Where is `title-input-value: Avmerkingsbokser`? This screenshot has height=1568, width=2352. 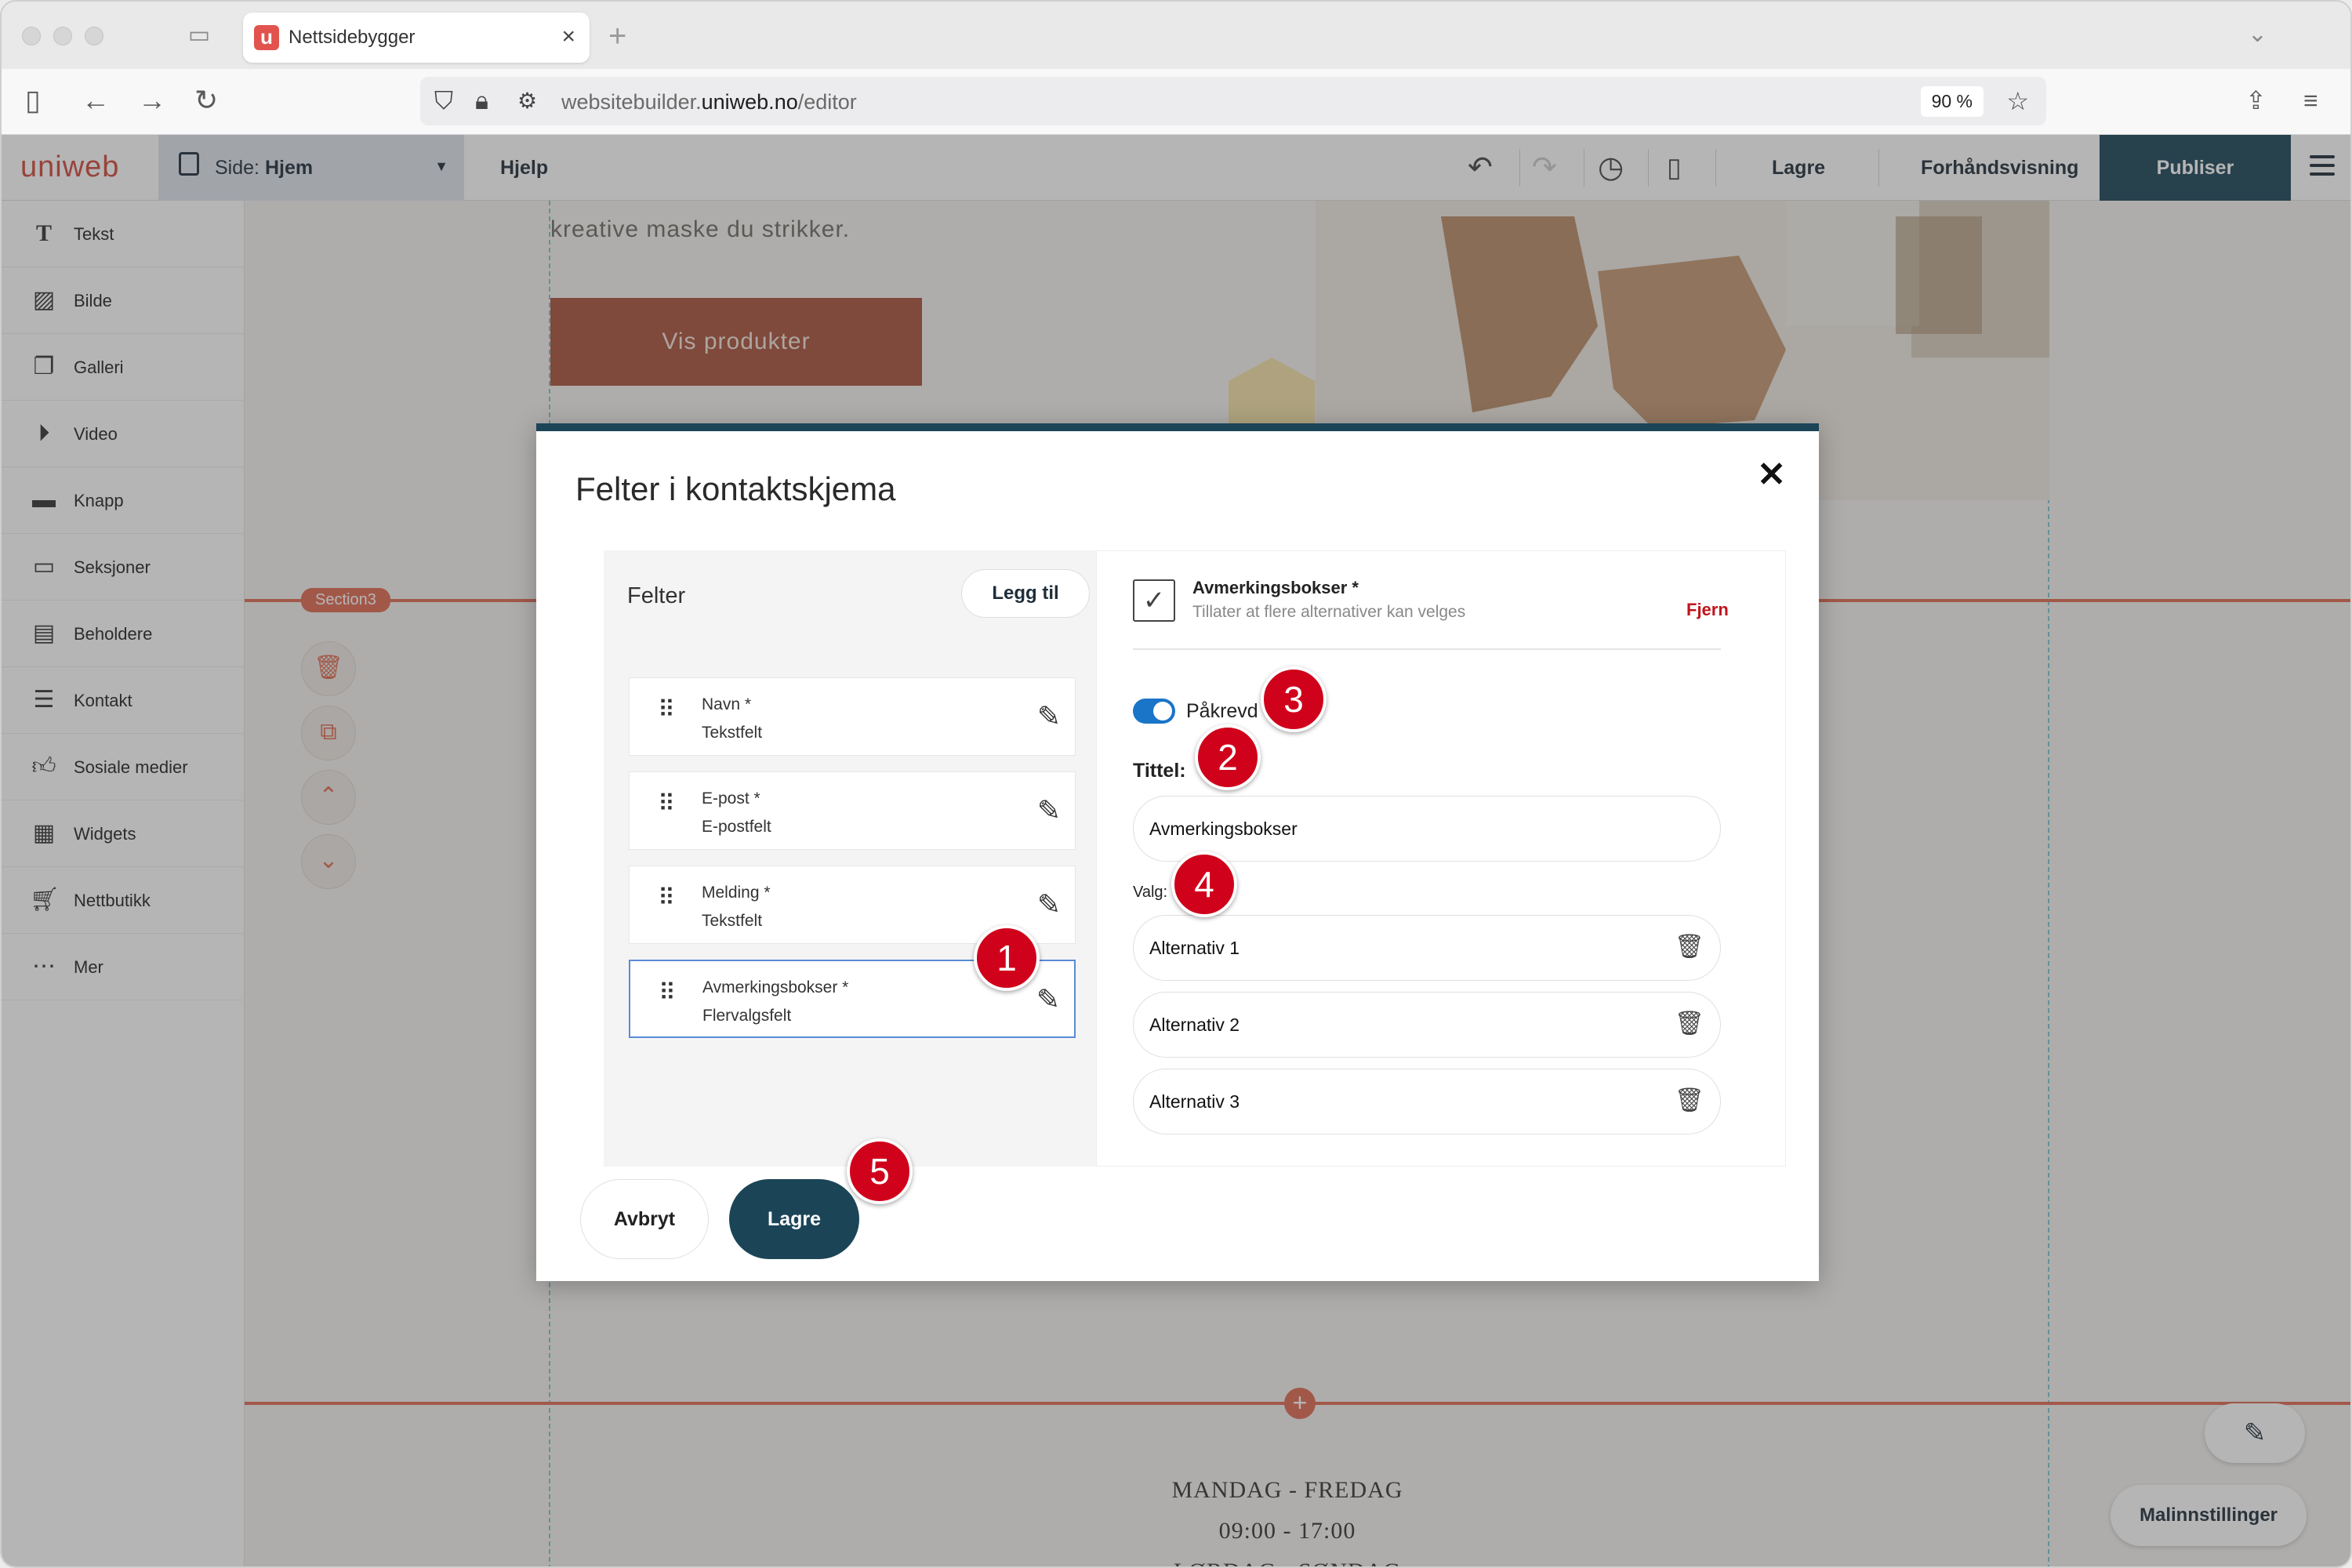 title-input-value: Avmerkingsbokser is located at coordinates (1223, 828).